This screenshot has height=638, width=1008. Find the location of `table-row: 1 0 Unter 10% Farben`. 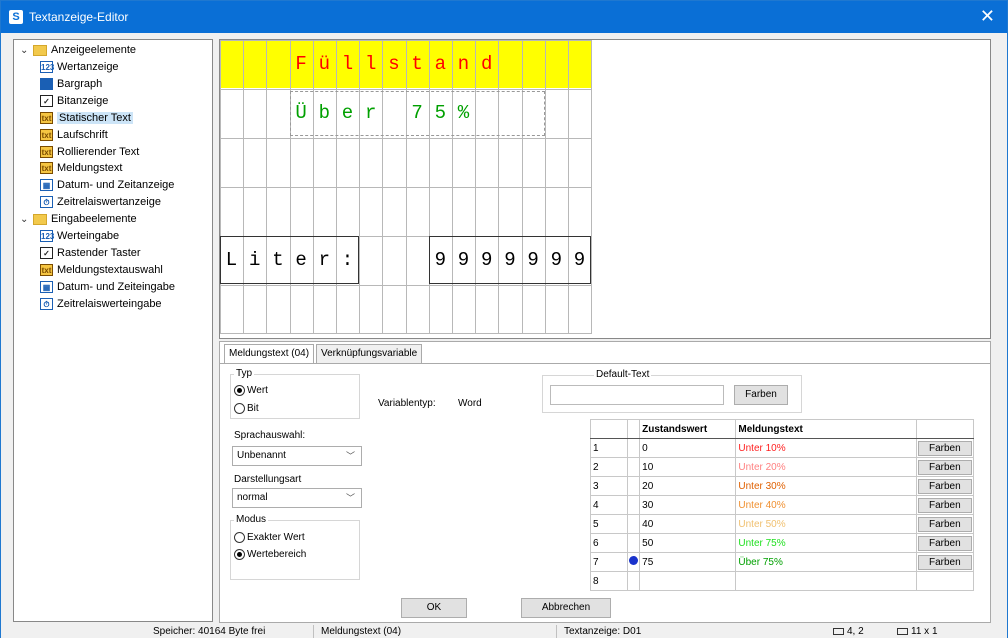

table-row: 1 0 Unter 10% Farben is located at coordinates (782, 448).